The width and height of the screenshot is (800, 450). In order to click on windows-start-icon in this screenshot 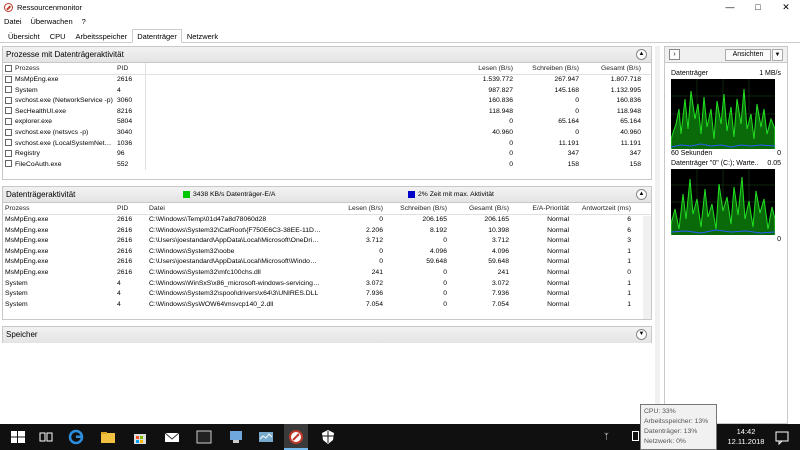, I will do `click(18, 437)`.